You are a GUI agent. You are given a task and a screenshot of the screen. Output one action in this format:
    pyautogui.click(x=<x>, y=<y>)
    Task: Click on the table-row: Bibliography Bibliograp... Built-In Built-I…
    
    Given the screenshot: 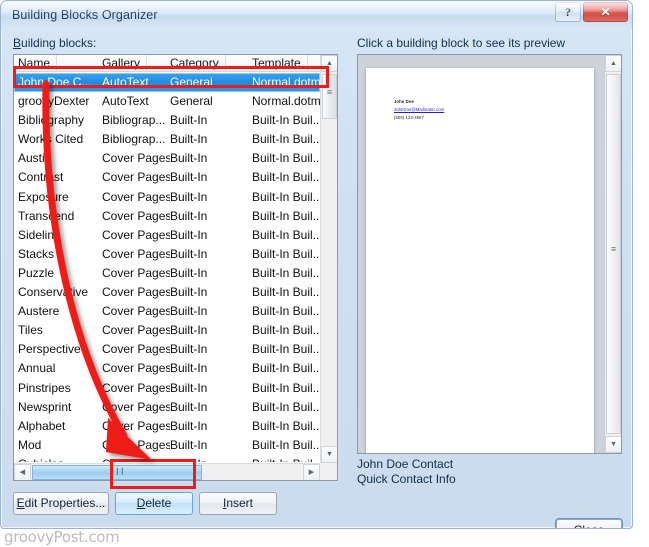 What is the action you would take?
    pyautogui.click(x=167, y=120)
    